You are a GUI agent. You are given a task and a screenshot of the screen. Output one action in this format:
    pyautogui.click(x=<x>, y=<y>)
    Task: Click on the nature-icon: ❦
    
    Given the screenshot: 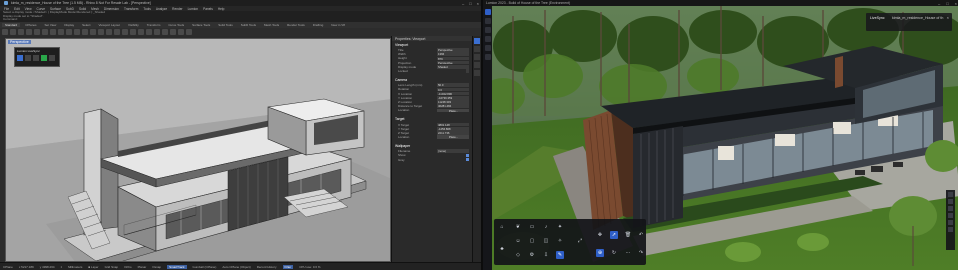 What is the action you would take?
    pyautogui.click(x=518, y=227)
    